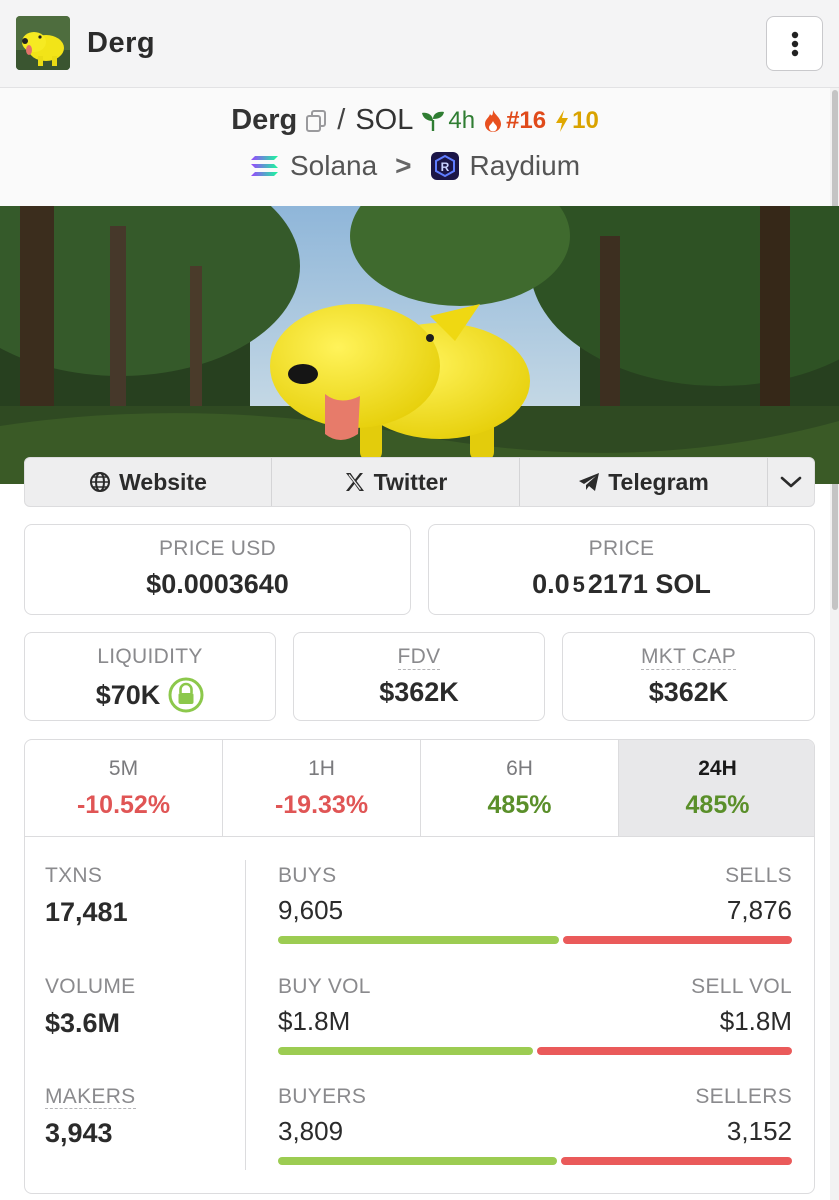 The width and height of the screenshot is (839, 1200). What do you see at coordinates (83, 1023) in the screenshot?
I see `volume-value: $3.6M` at bounding box center [83, 1023].